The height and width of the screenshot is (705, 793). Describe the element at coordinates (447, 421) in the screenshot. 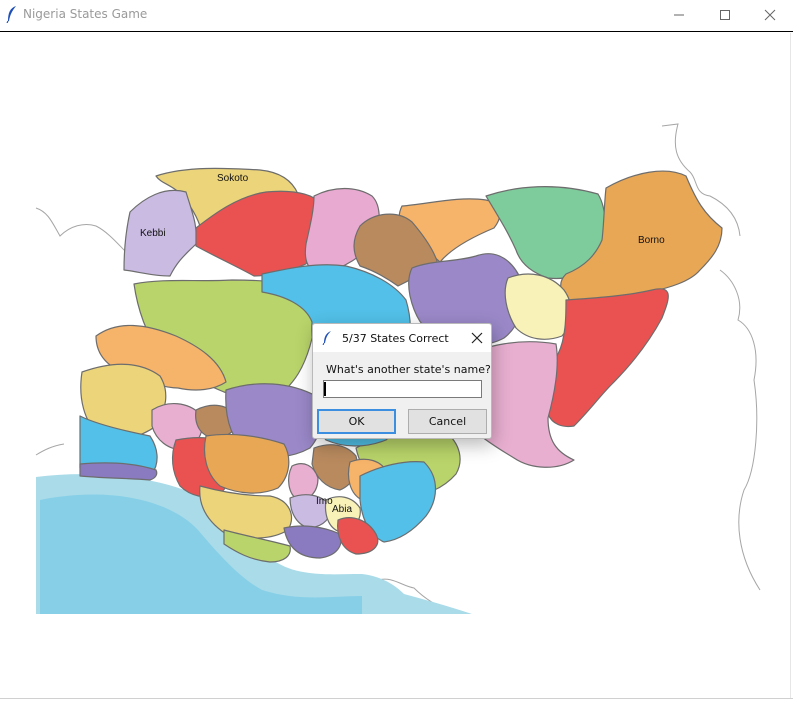

I see `cancel-button: Cancel` at that location.